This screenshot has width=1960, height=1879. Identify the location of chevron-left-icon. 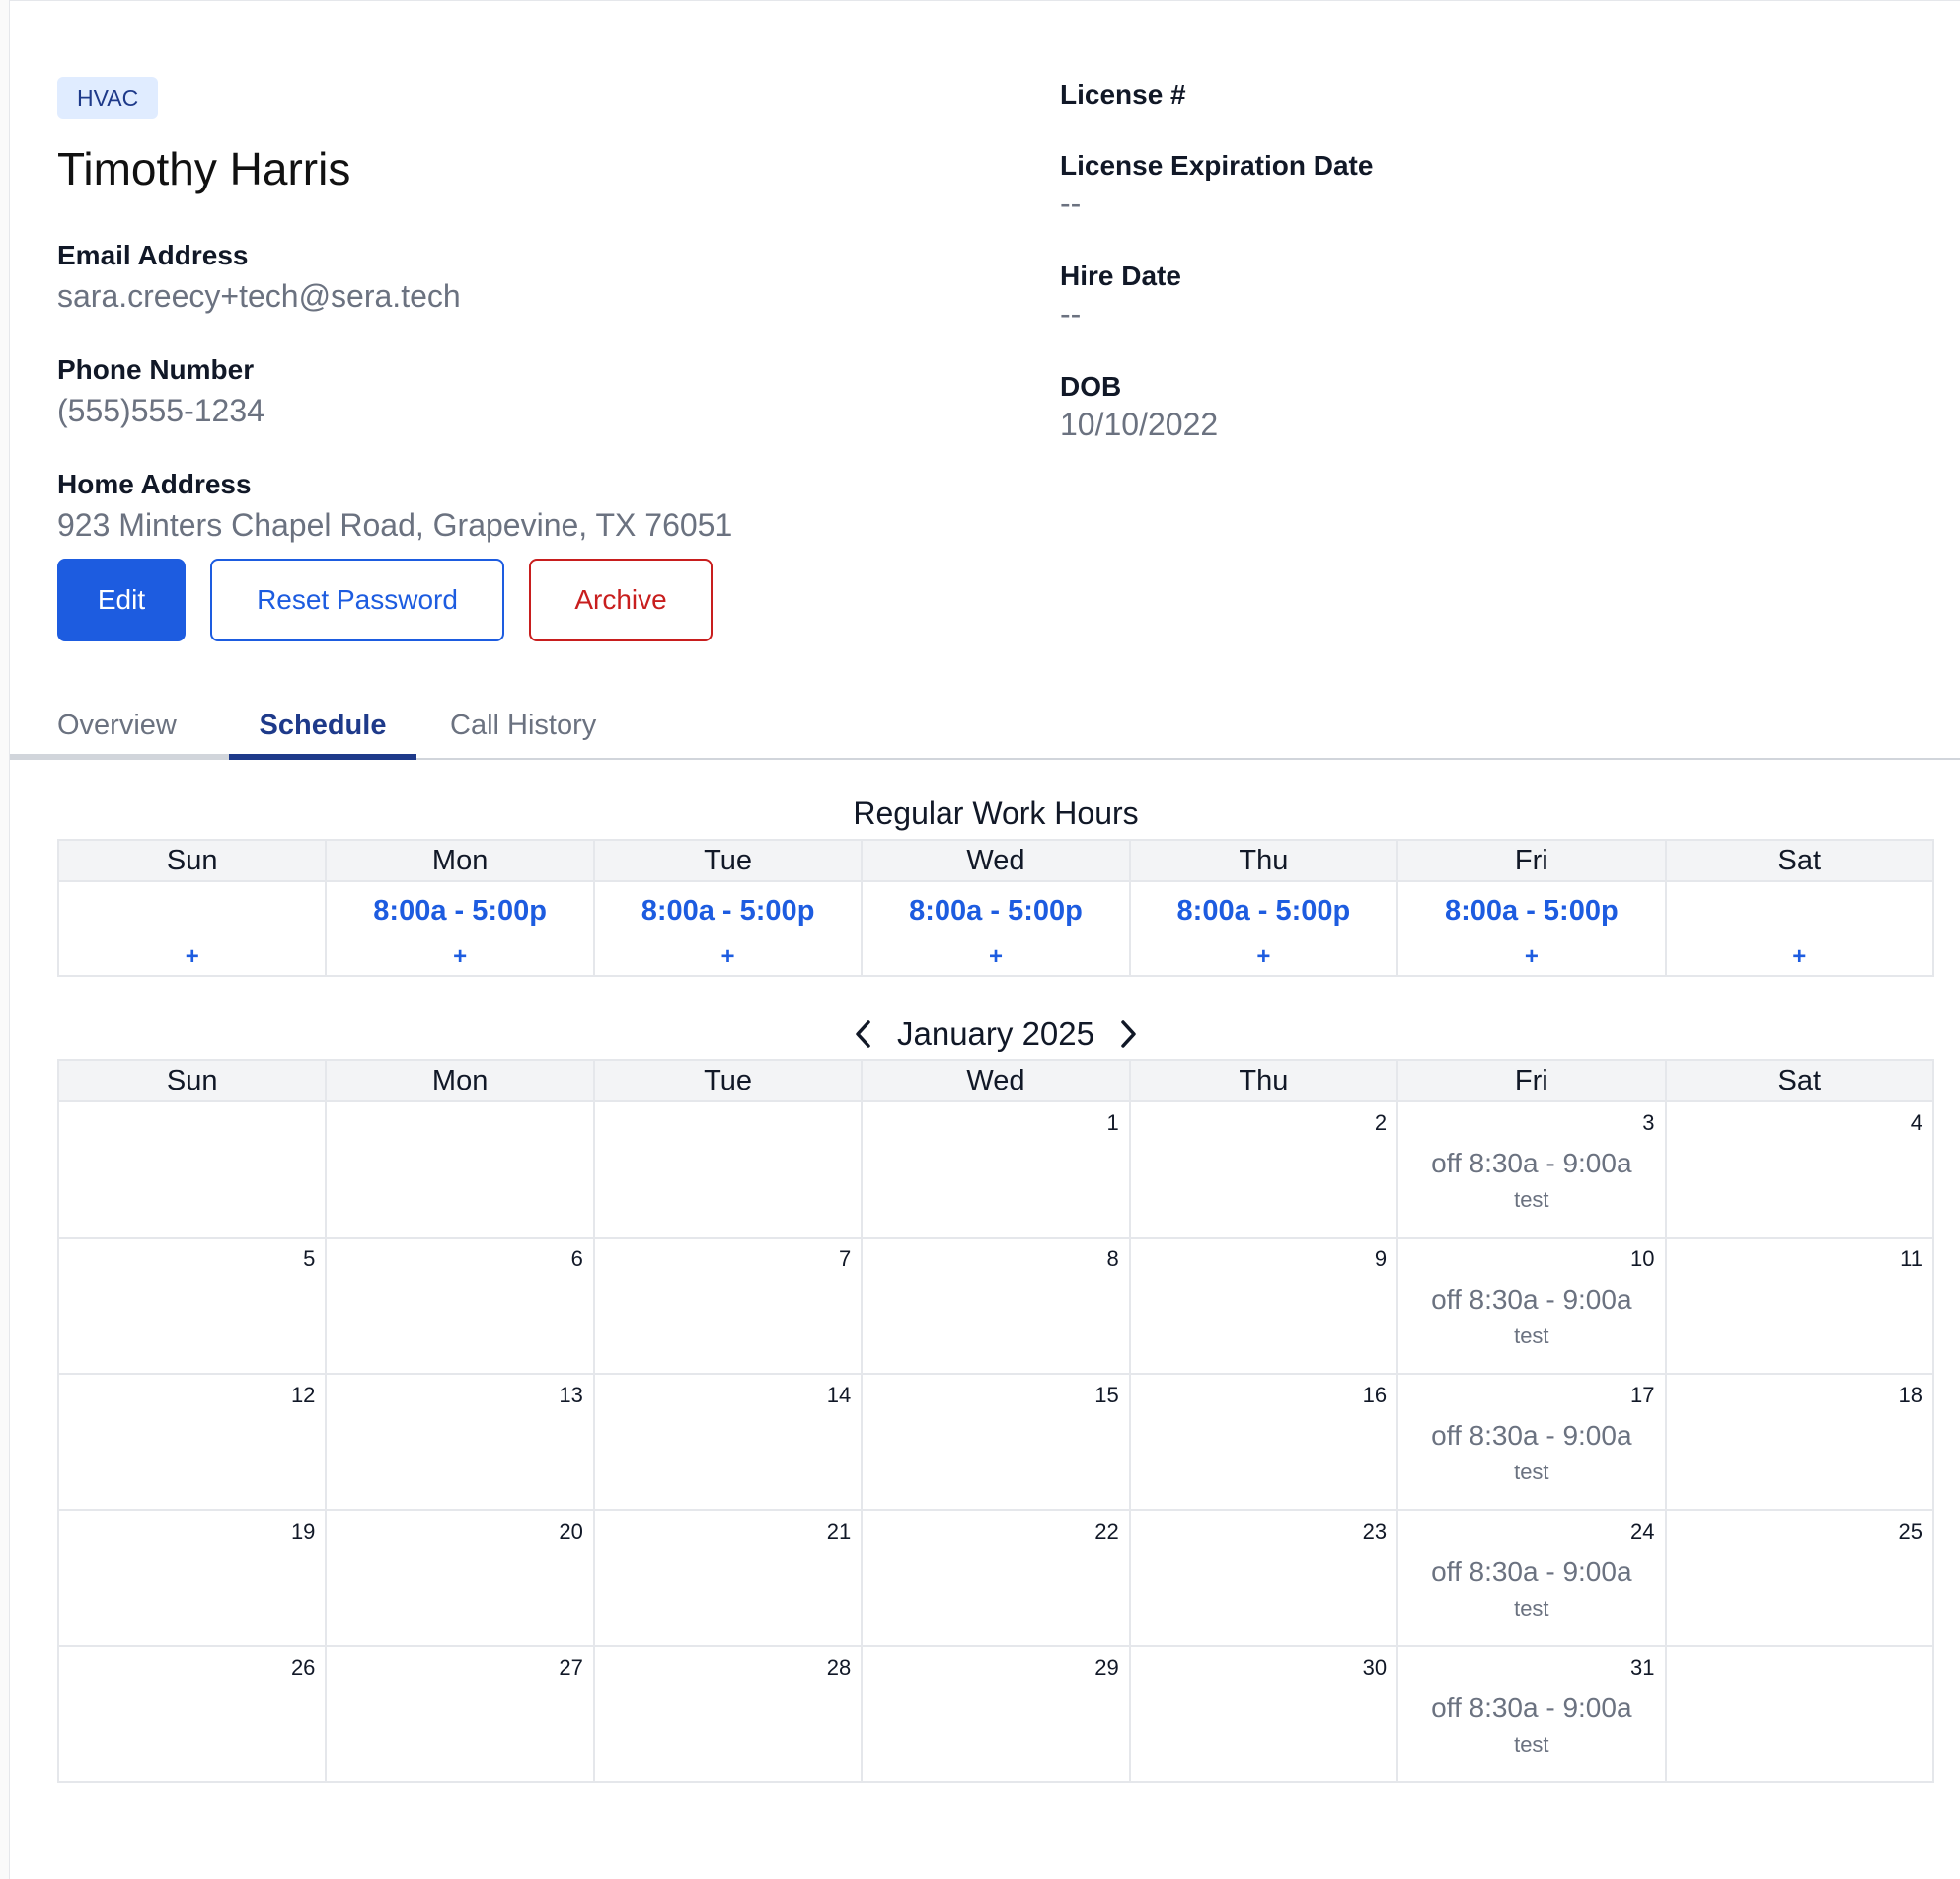
(863, 1034).